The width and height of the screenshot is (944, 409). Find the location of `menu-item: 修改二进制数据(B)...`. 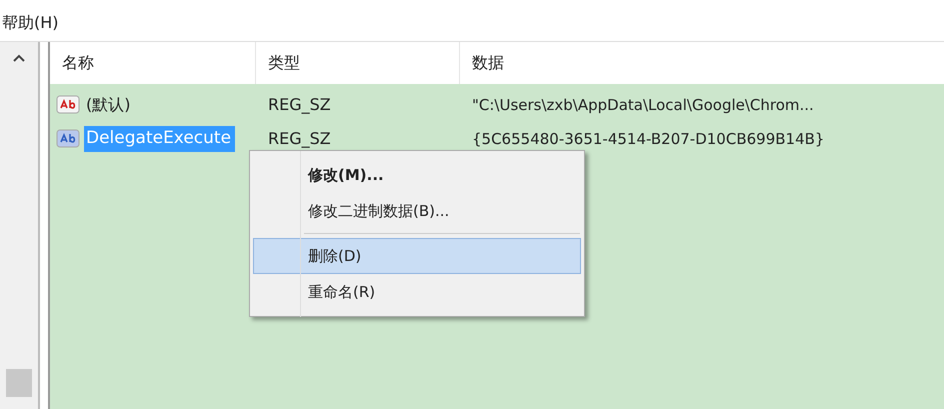

menu-item: 修改二进制数据(B)... is located at coordinates (417, 211).